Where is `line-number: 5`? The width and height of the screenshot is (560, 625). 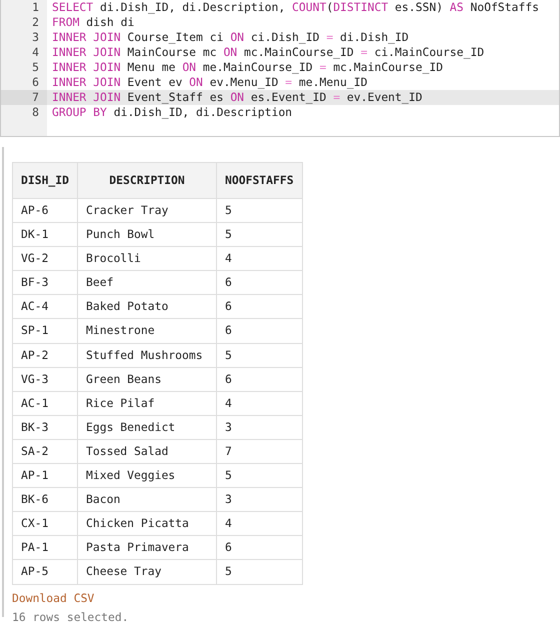
line-number: 5 is located at coordinates (24, 67).